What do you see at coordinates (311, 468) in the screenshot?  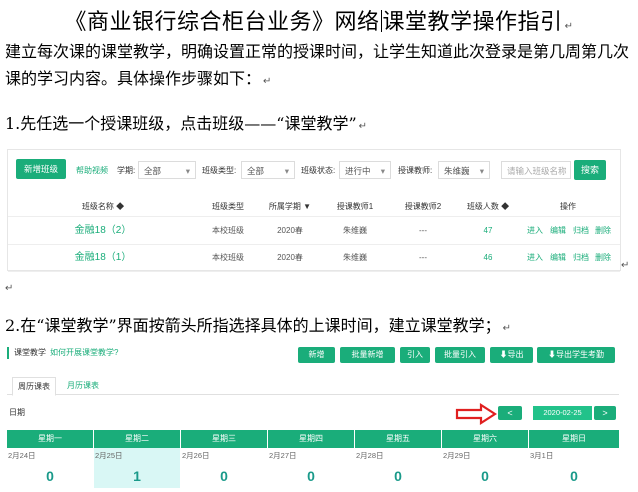 I see `day-cell: 2月27日 0` at bounding box center [311, 468].